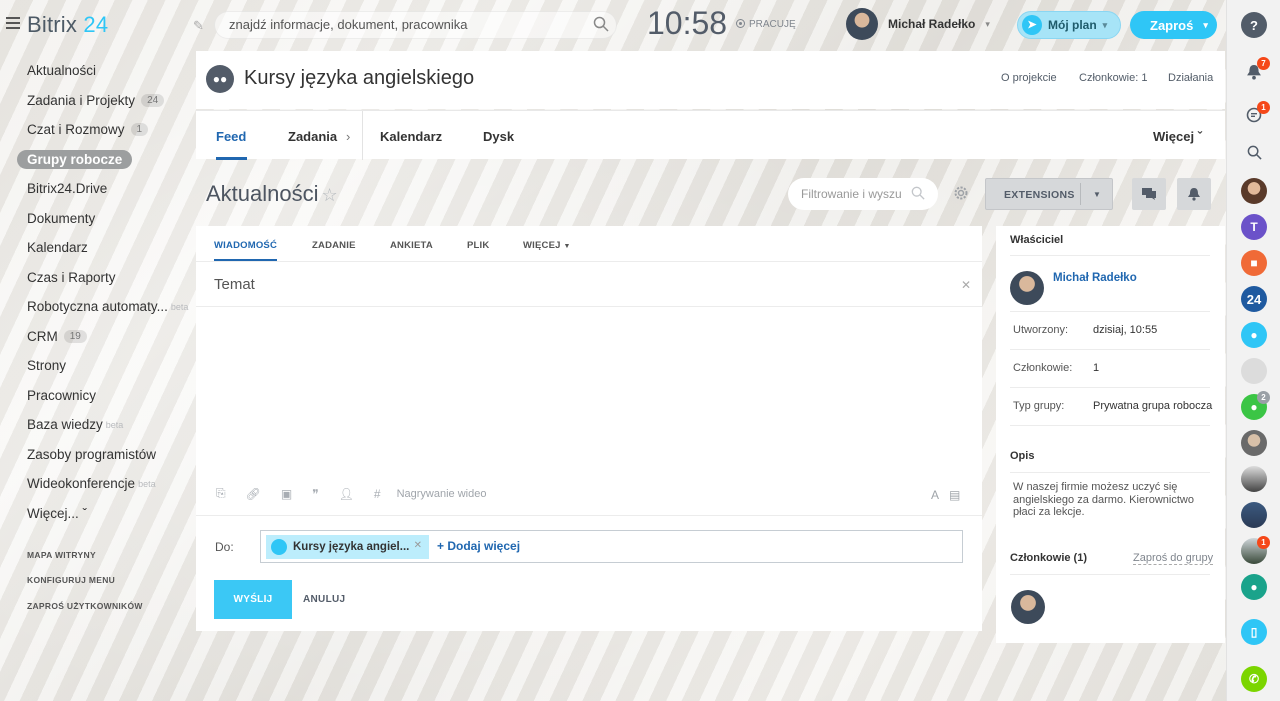 The image size is (1280, 701). What do you see at coordinates (104, 484) in the screenshot?
I see `sidebar-item: Wideokonferencje beta` at bounding box center [104, 484].